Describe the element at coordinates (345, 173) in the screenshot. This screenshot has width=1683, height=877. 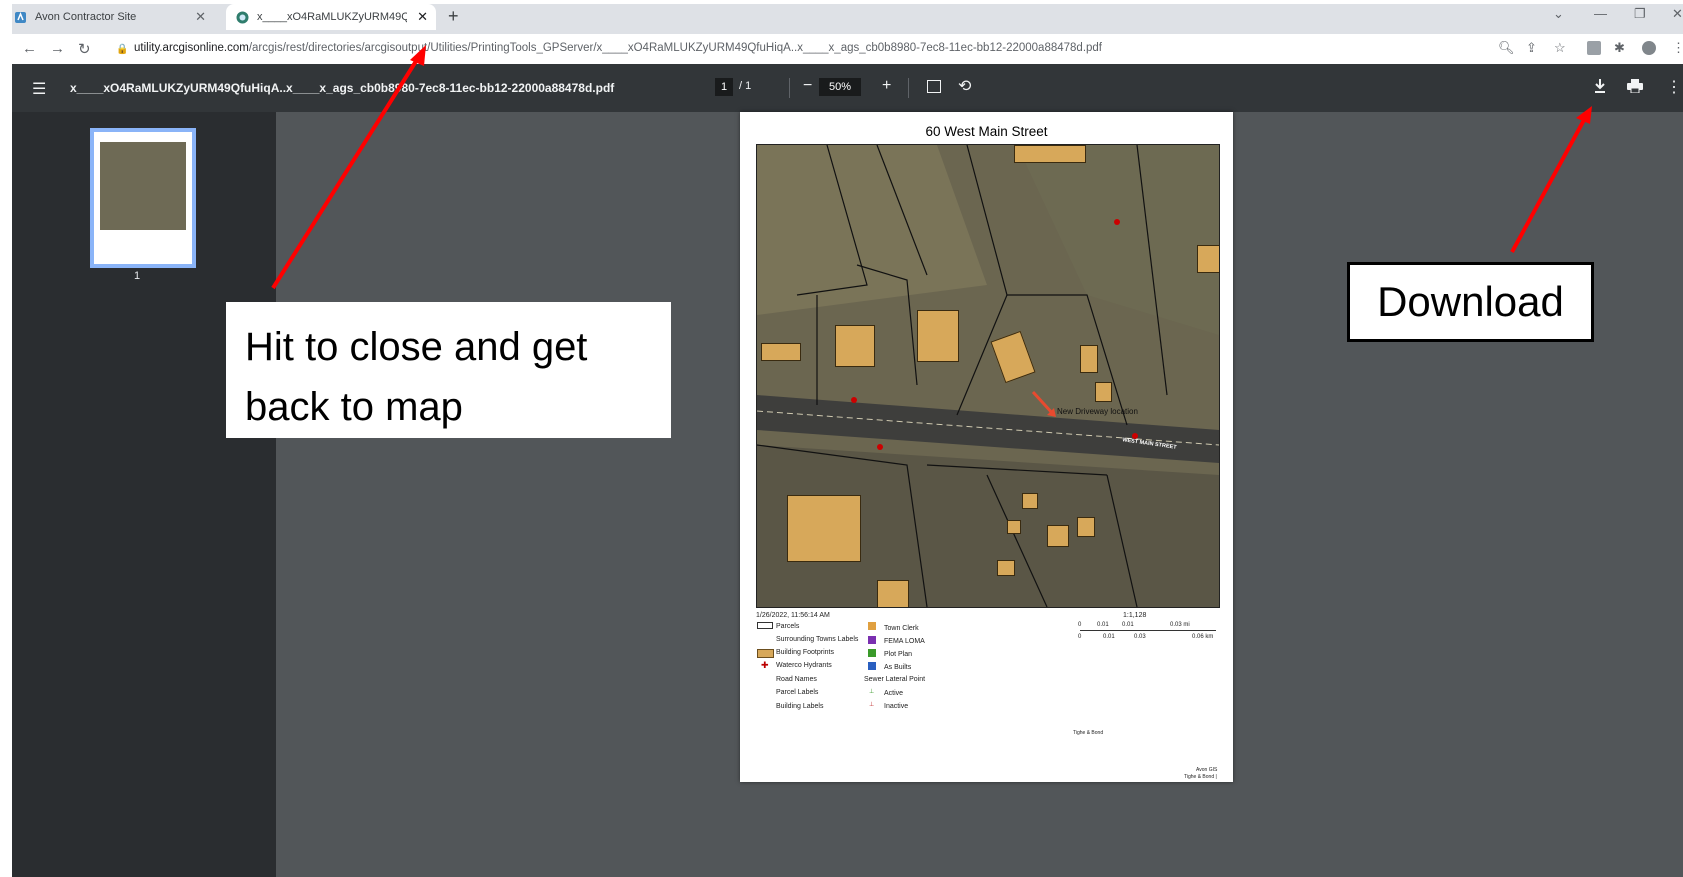
I see `arrow-to-tab-close` at that location.